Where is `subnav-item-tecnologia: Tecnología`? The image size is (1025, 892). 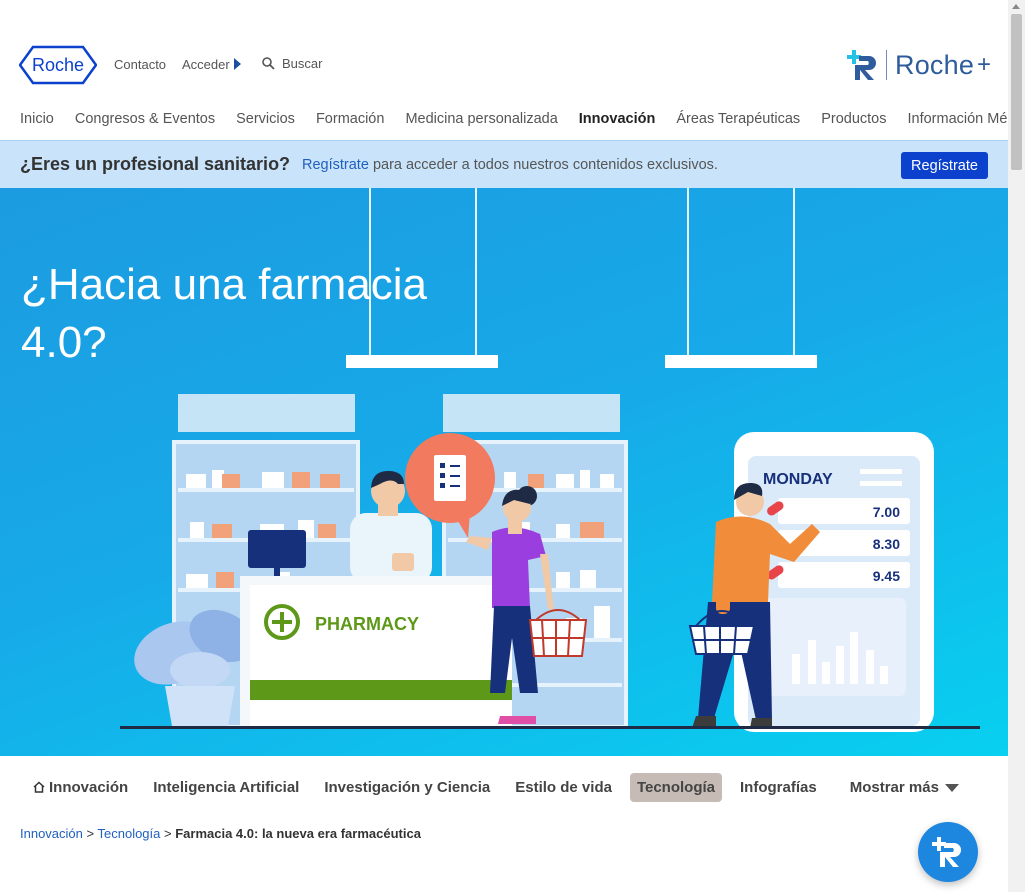 subnav-item-tecnologia: Tecnología is located at coordinates (676, 787).